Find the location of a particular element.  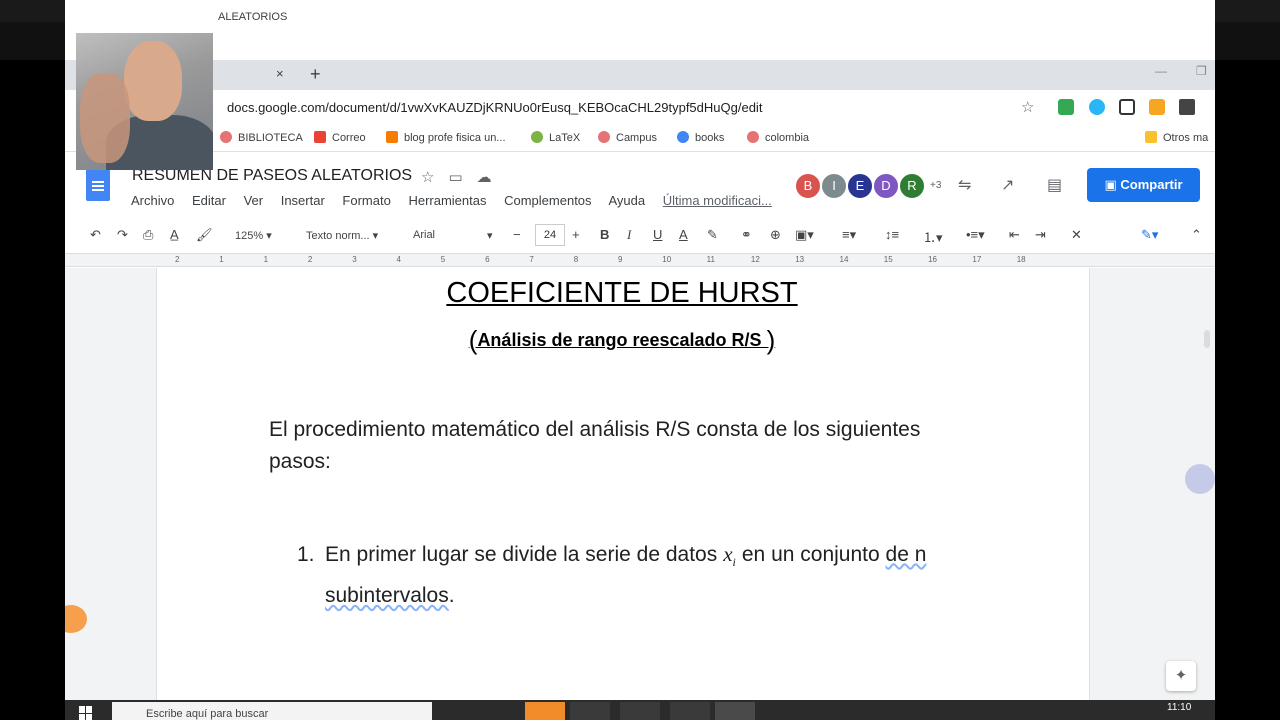

spellcheck-icon: A̲ is located at coordinates (174, 234).